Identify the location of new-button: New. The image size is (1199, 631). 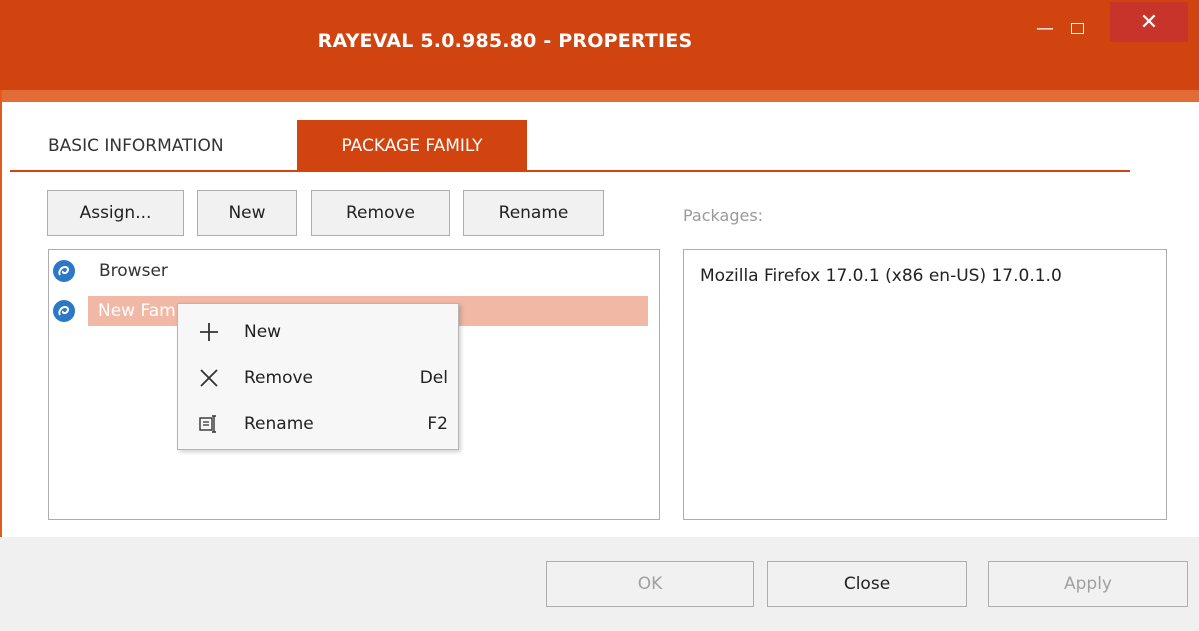
(247, 213).